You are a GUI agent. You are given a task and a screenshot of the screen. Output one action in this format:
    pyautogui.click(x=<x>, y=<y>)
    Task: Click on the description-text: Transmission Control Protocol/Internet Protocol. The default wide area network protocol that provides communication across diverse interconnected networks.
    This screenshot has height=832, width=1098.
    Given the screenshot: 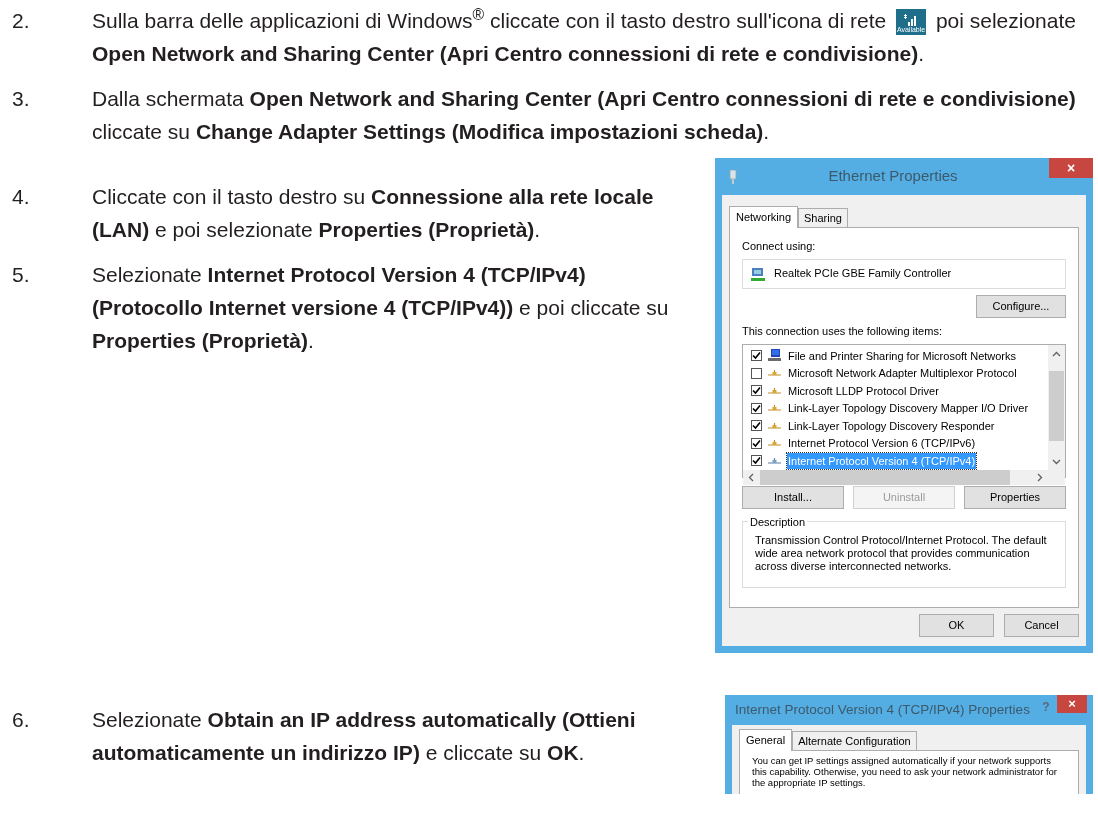 What is the action you would take?
    pyautogui.click(x=901, y=553)
    